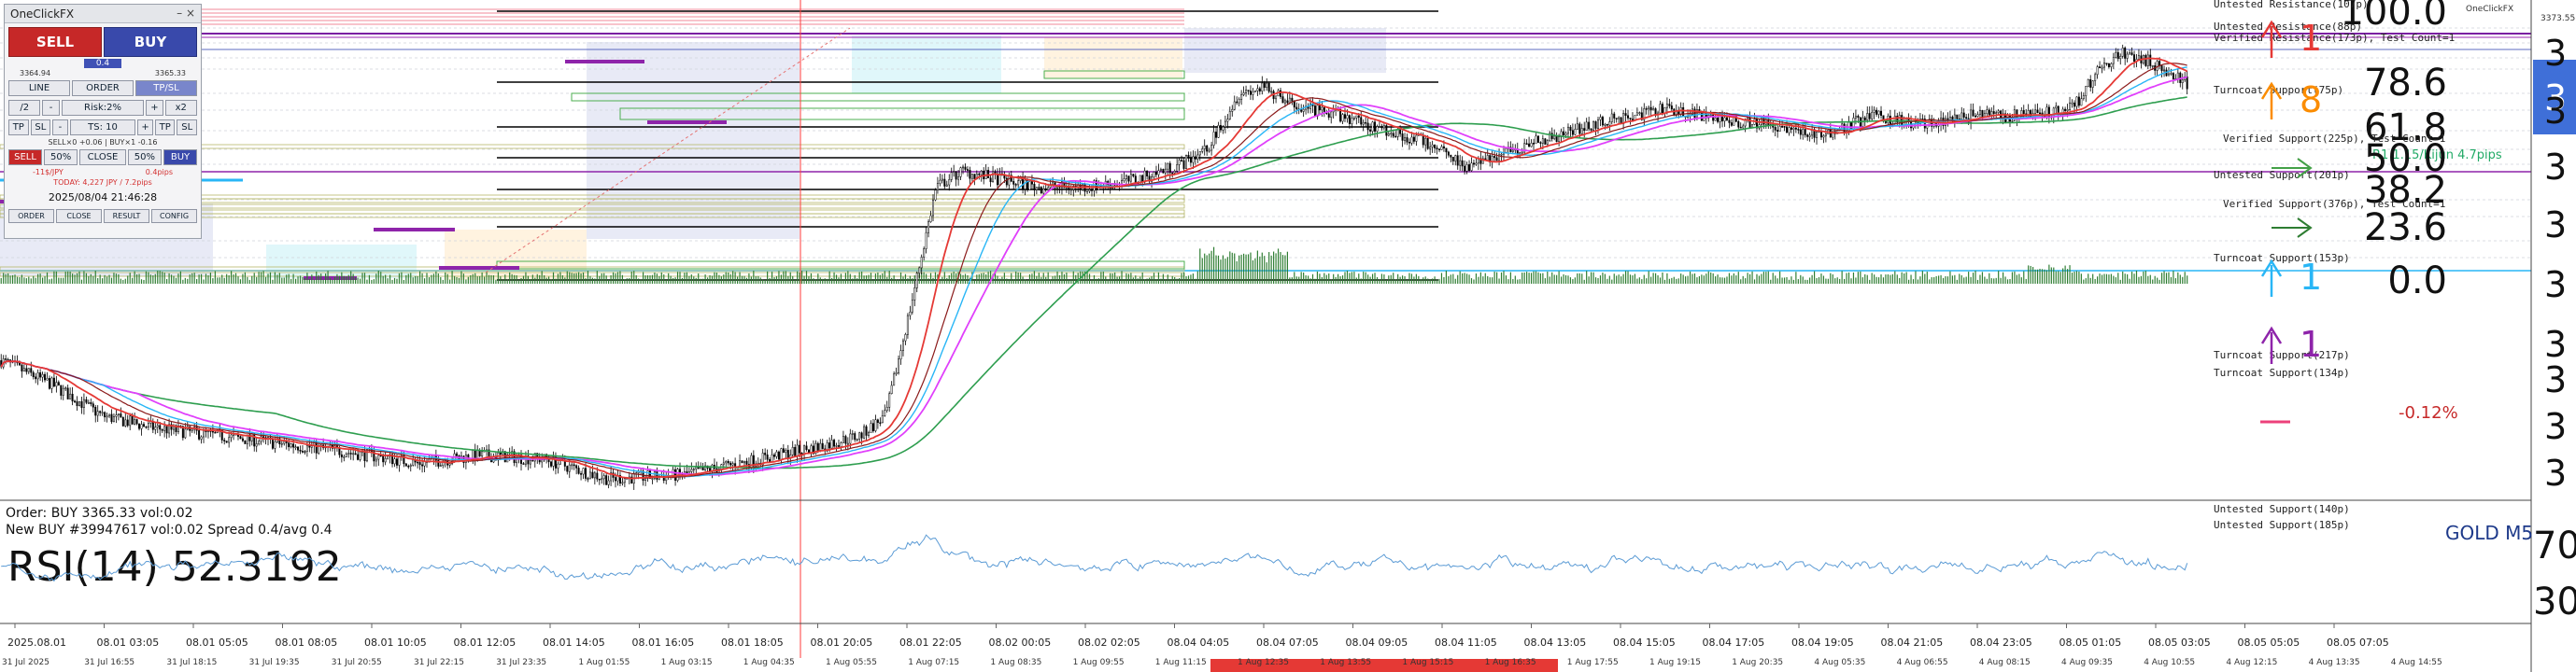  Describe the element at coordinates (165, 127) in the screenshot. I see `tp-button-right: TP` at that location.